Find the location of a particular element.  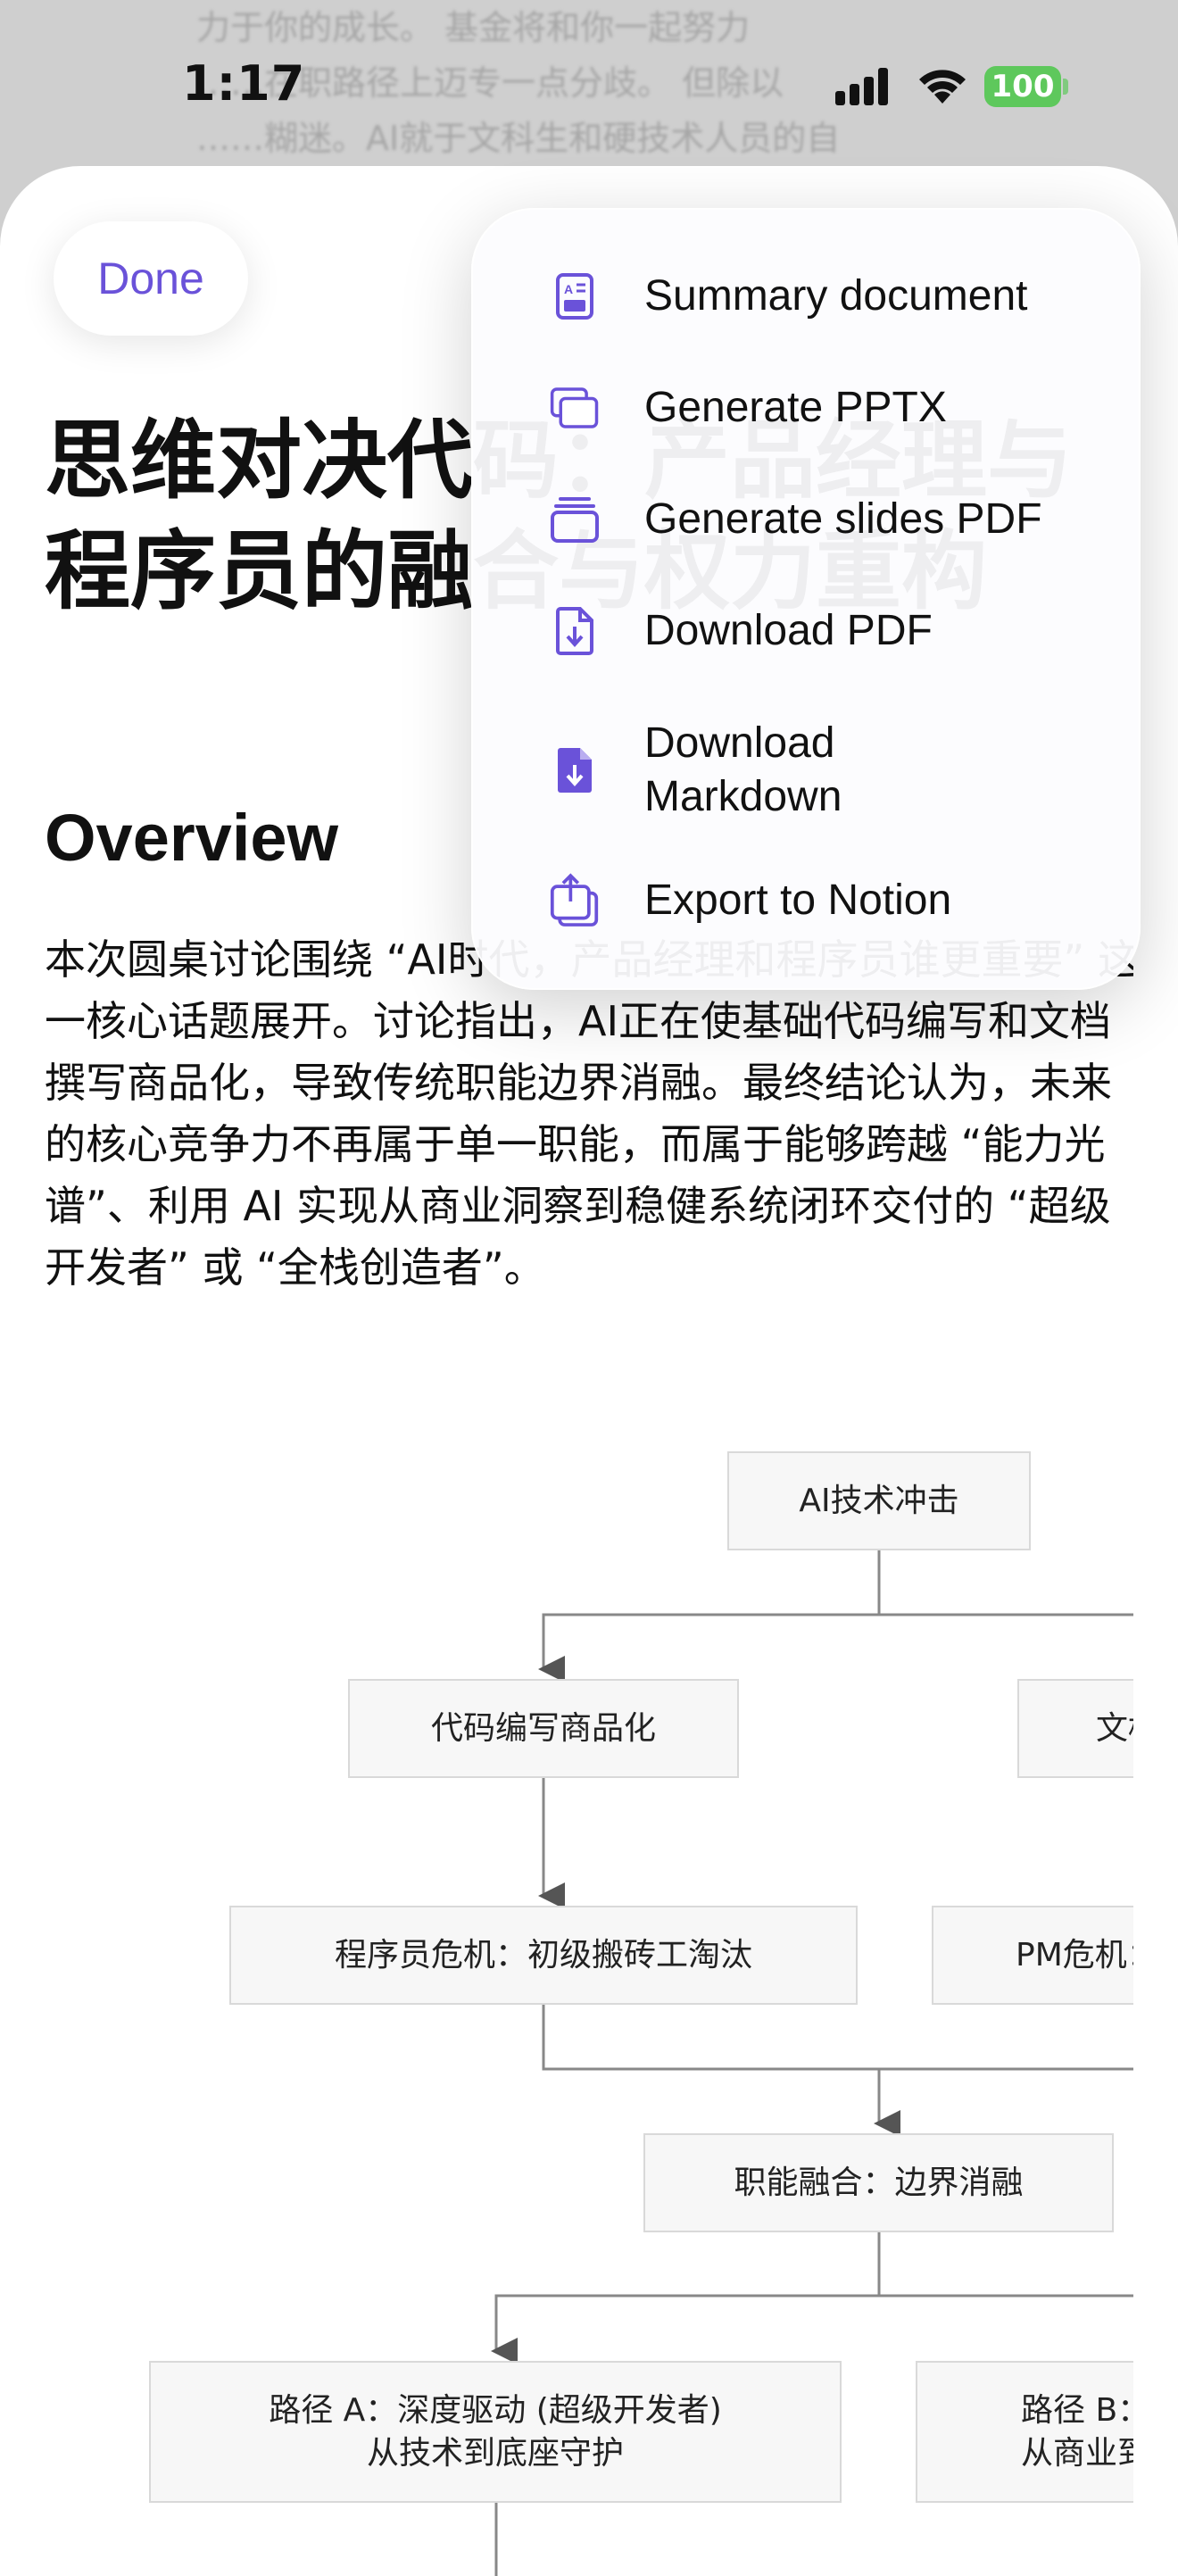

menu-item-label: Export to Notion is located at coordinates (798, 901).